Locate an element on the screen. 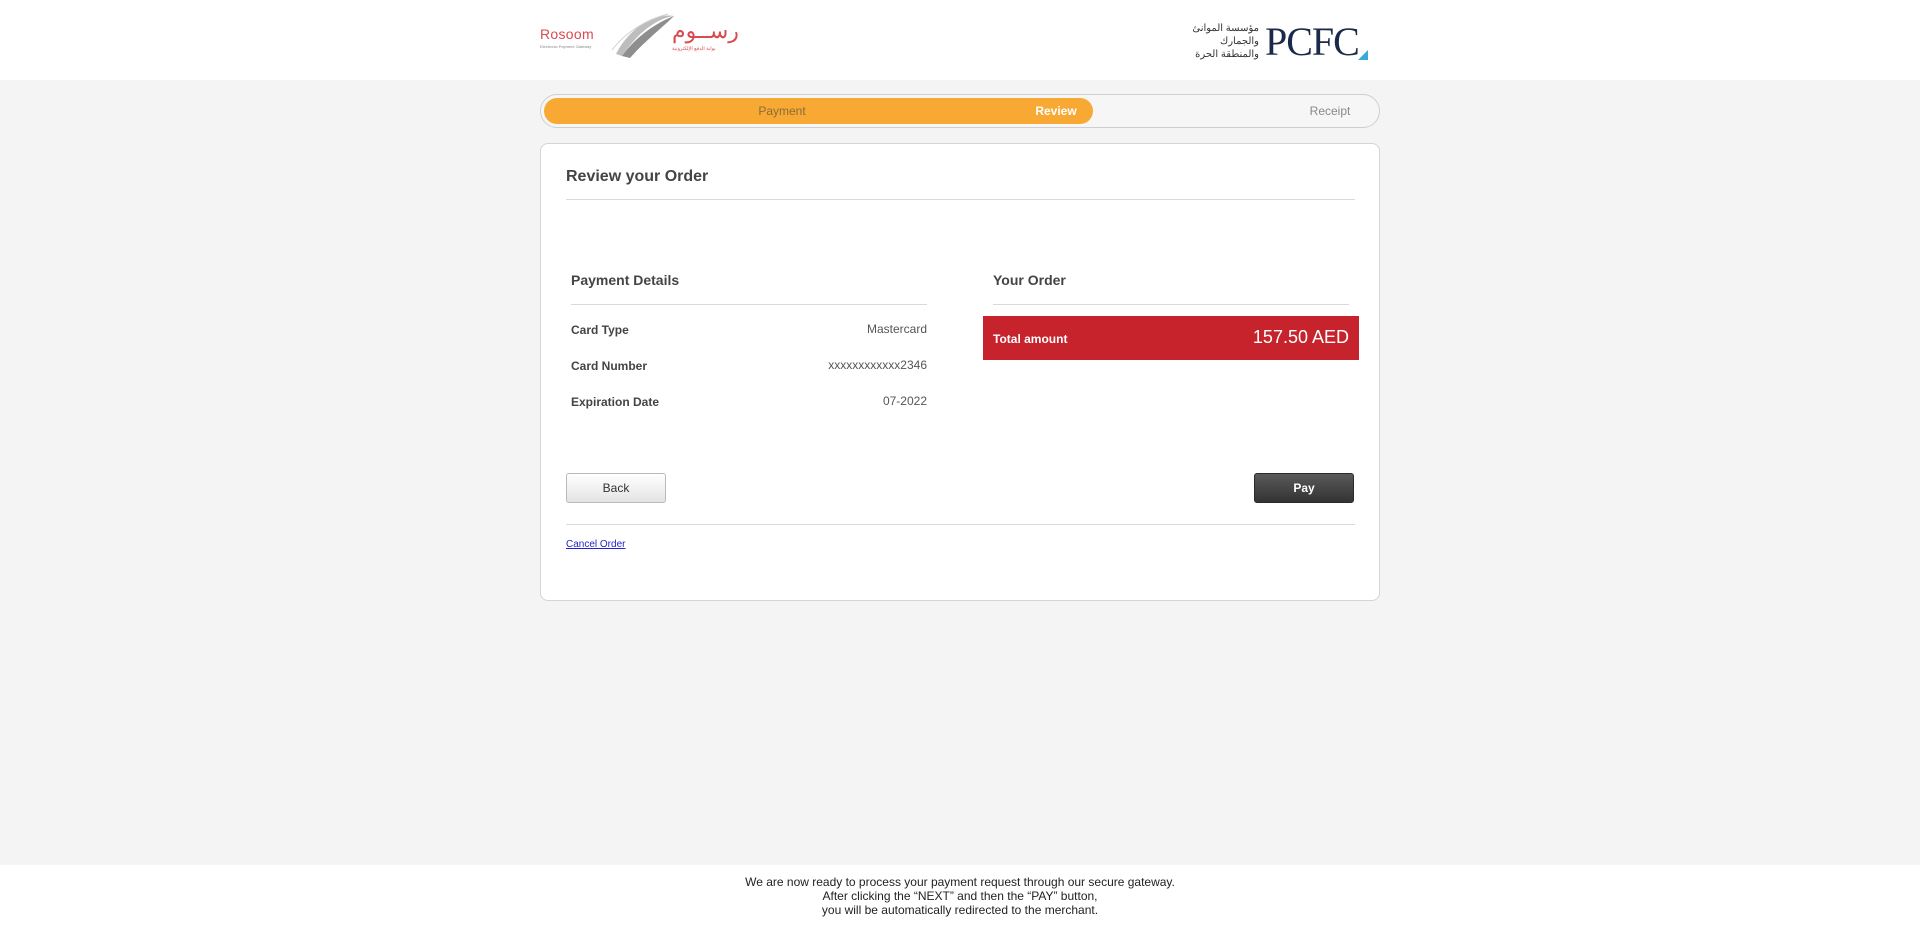 Image resolution: width=1920 pixels, height=925 pixels. pcfc-logo-arabic: مؤسسة الموانئ والجمارك والمنطقة الحرة is located at coordinates (1225, 41).